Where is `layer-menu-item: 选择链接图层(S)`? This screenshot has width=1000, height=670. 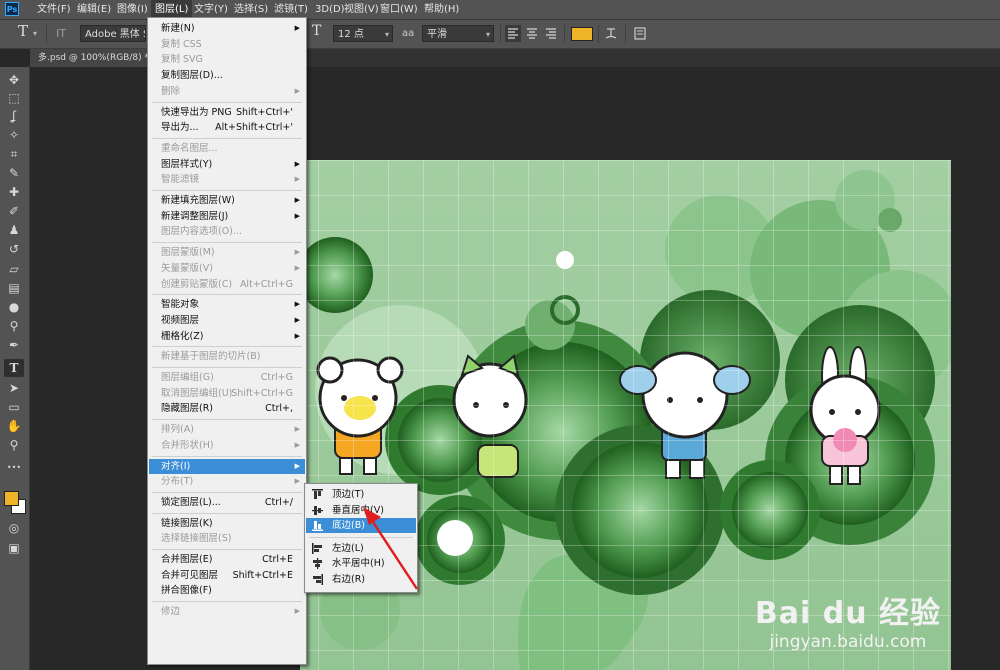
layer-menu-item: 选择链接图层(S) is located at coordinates (227, 538).